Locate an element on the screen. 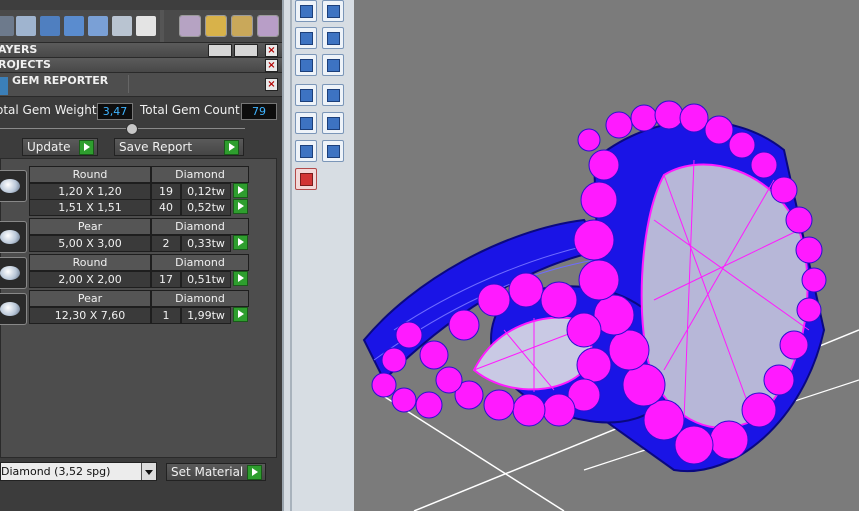 The height and width of the screenshot is (511, 859). projects-title: ROJECTS is located at coordinates (25, 64).